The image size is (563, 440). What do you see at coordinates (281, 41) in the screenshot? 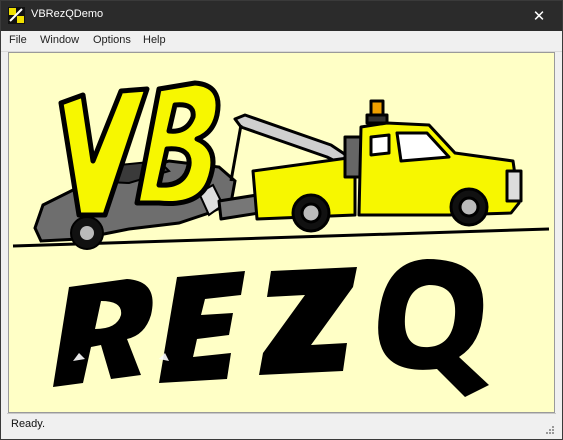
I see `menu-bar: File Window Options Help` at bounding box center [281, 41].